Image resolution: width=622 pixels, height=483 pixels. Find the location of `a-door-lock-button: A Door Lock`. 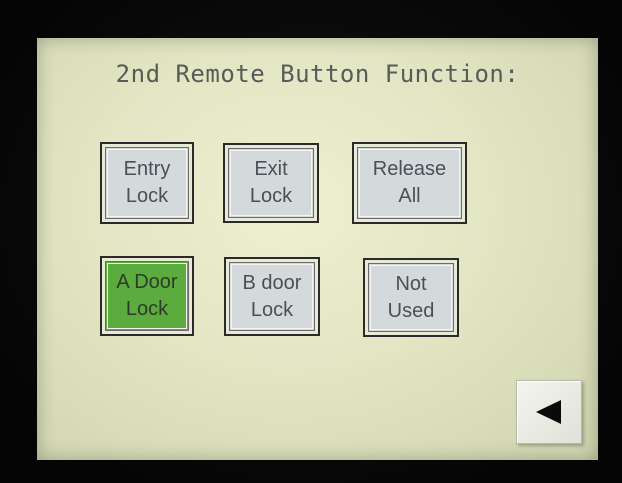

a-door-lock-button: A Door Lock is located at coordinates (147, 296).